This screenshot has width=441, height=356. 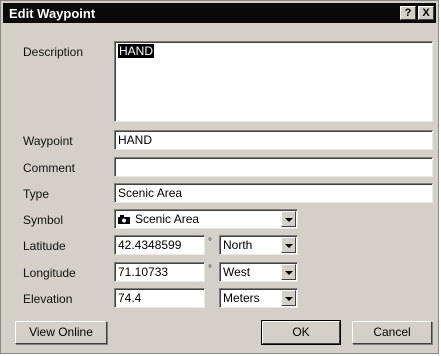 I want to click on longitude-degree-symbol: °, so click(x=210, y=269).